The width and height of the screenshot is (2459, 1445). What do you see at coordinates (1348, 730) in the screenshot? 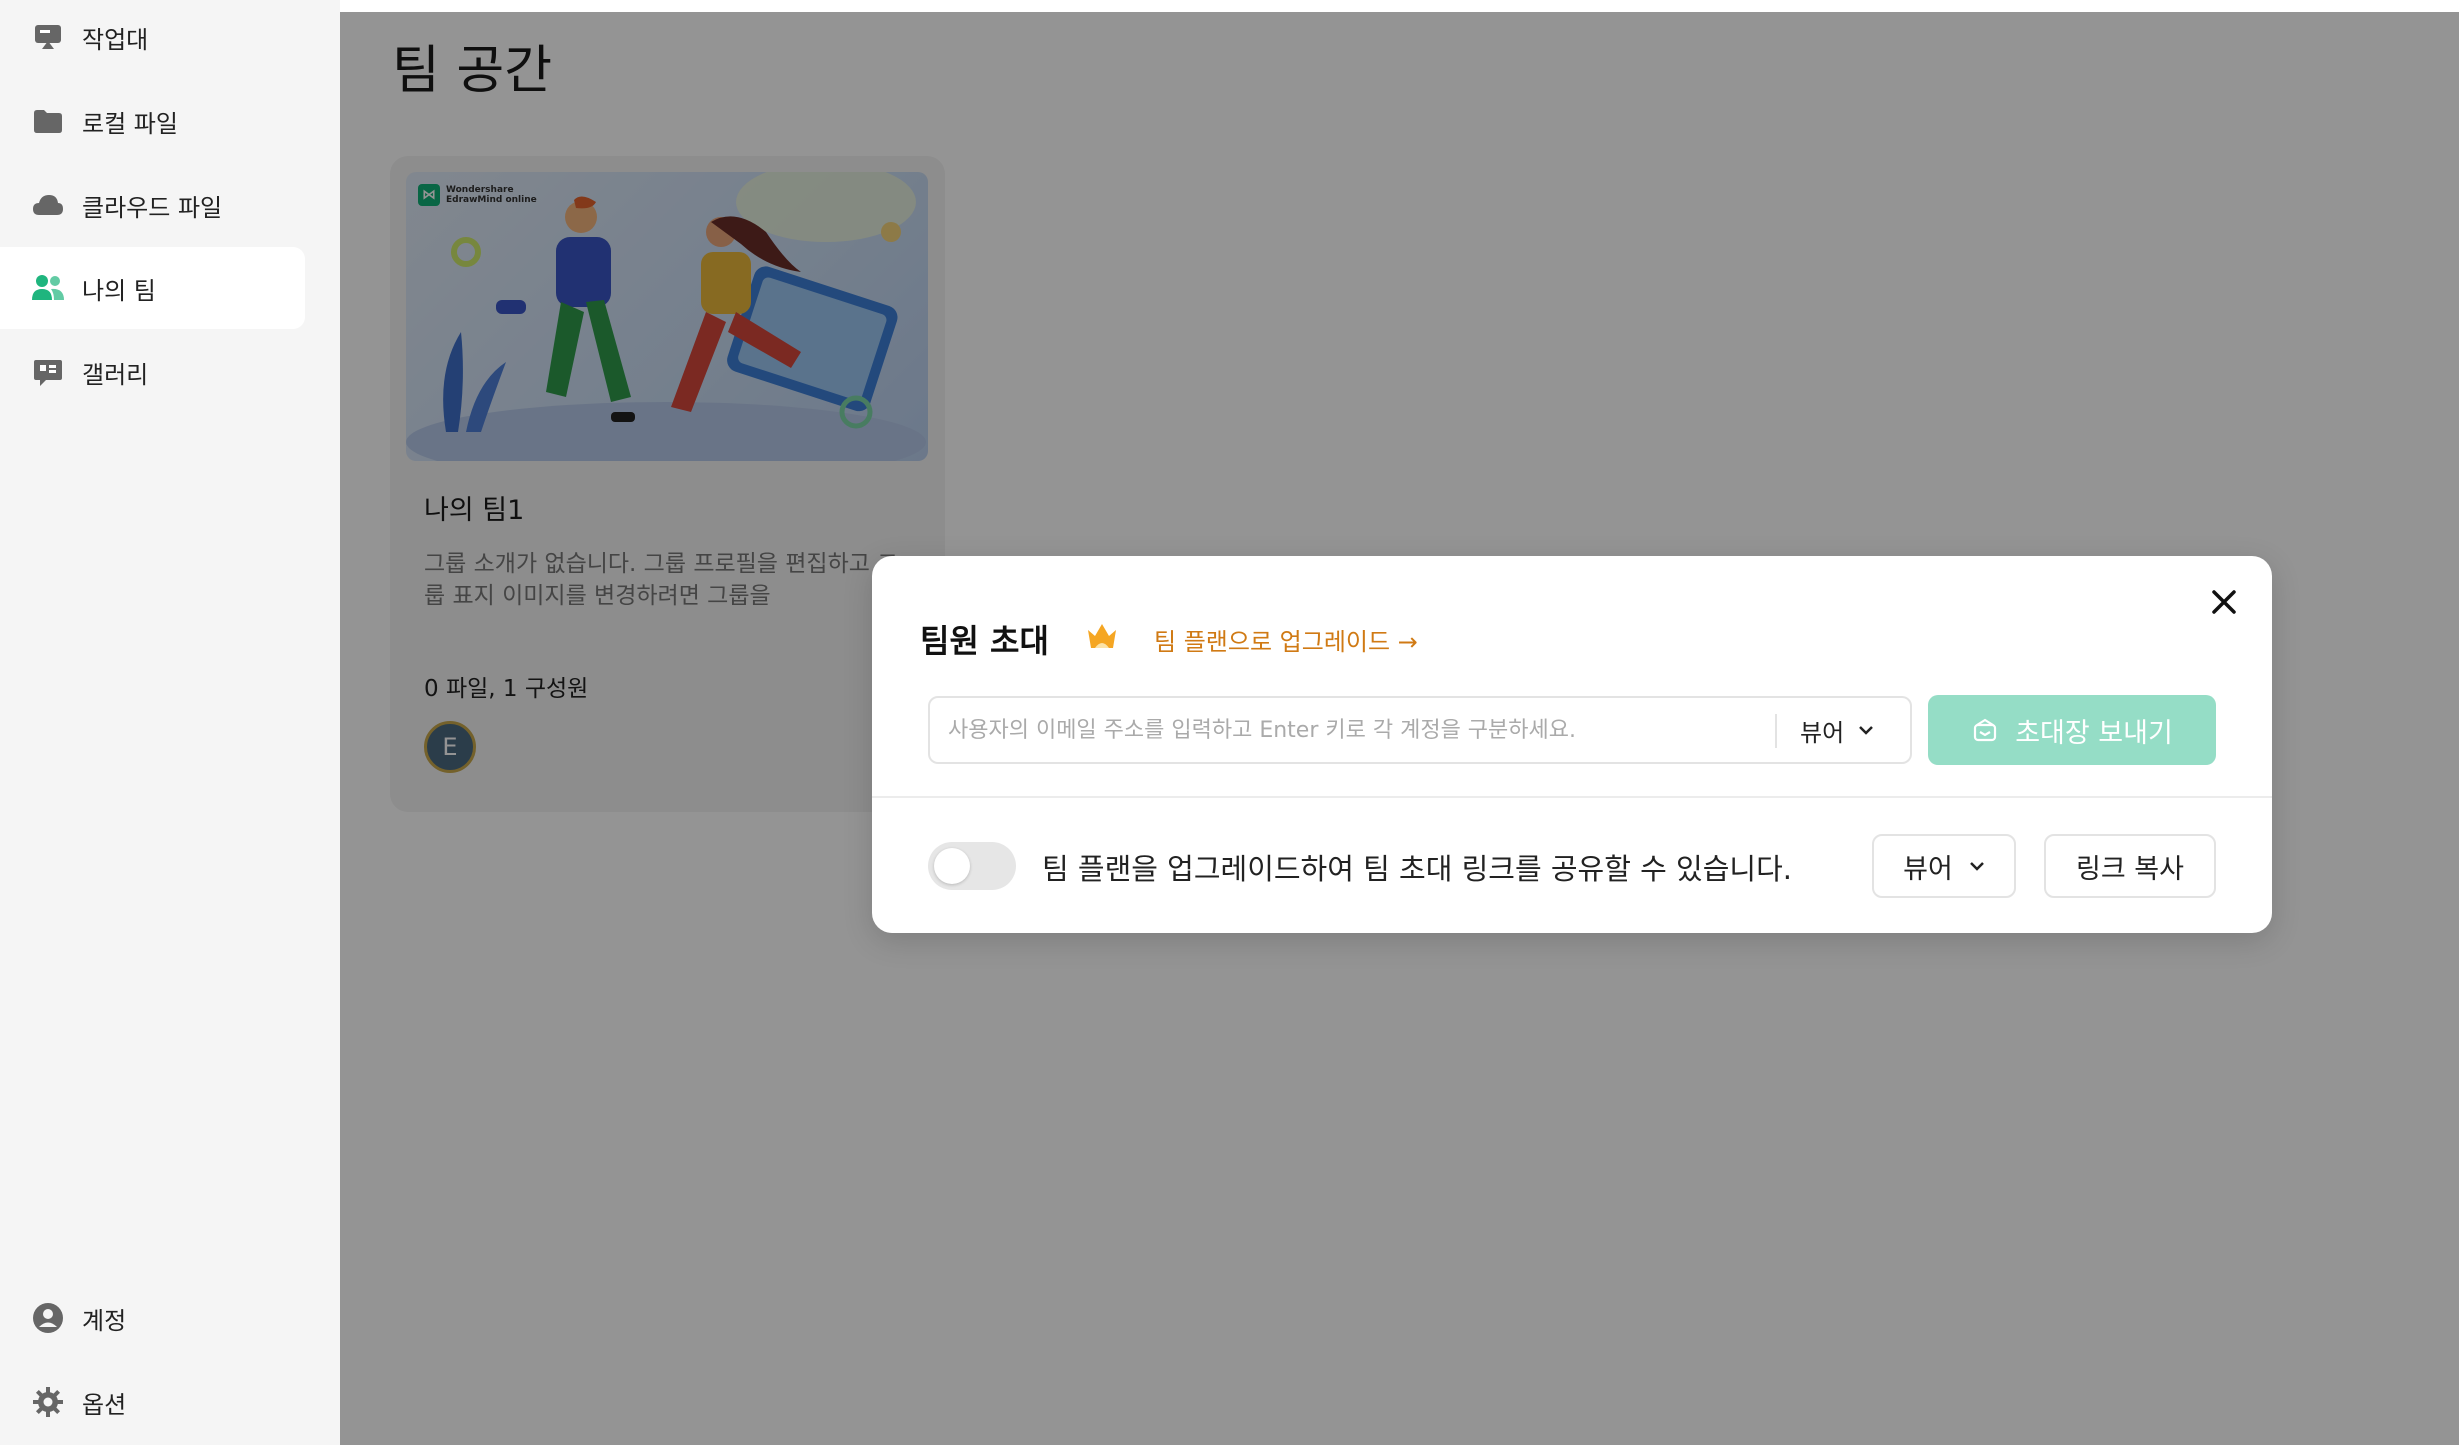
I see `email-input` at bounding box center [1348, 730].